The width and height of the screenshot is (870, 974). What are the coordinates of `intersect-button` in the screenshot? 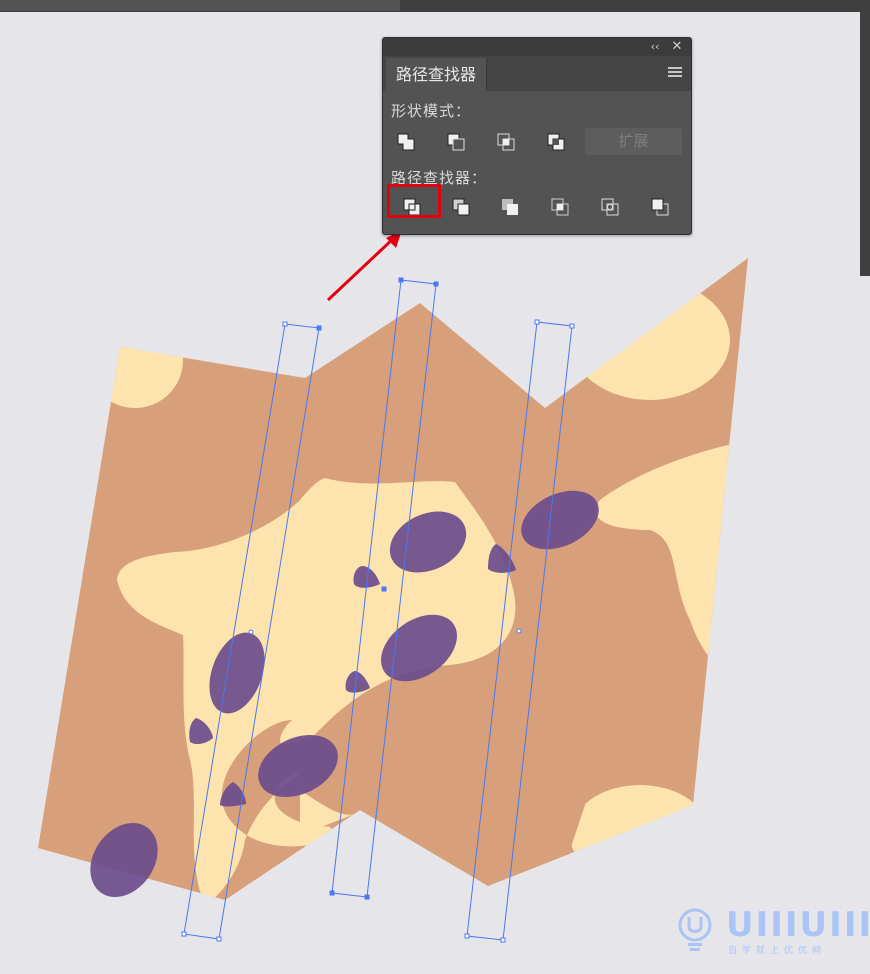 It's located at (506, 142).